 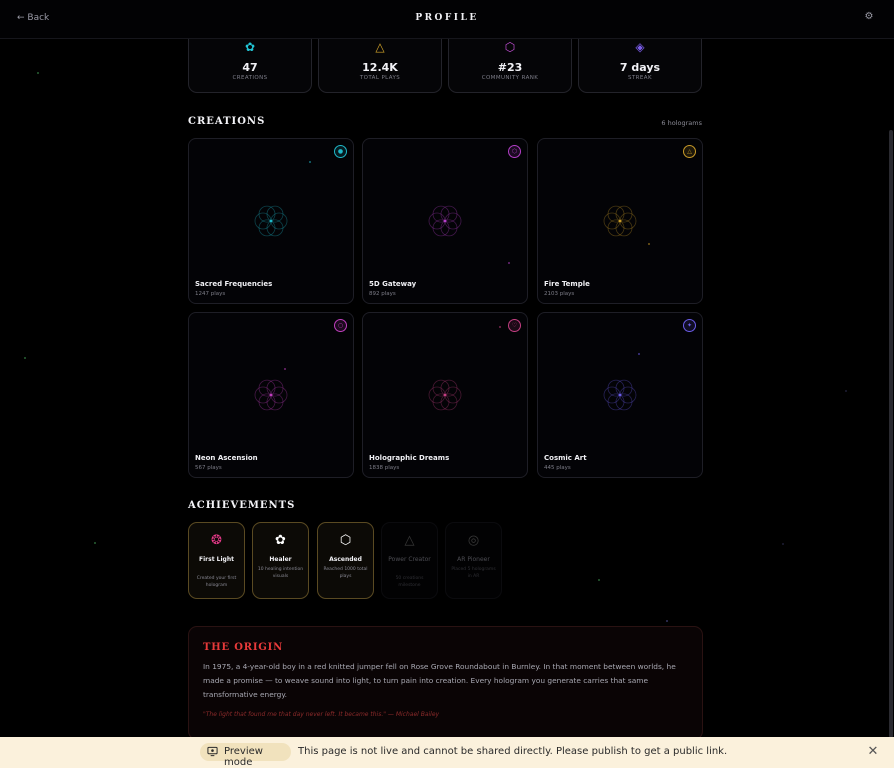 What do you see at coordinates (510, 78) in the screenshot?
I see `stat-label: COMMUNITY RANK` at bounding box center [510, 78].